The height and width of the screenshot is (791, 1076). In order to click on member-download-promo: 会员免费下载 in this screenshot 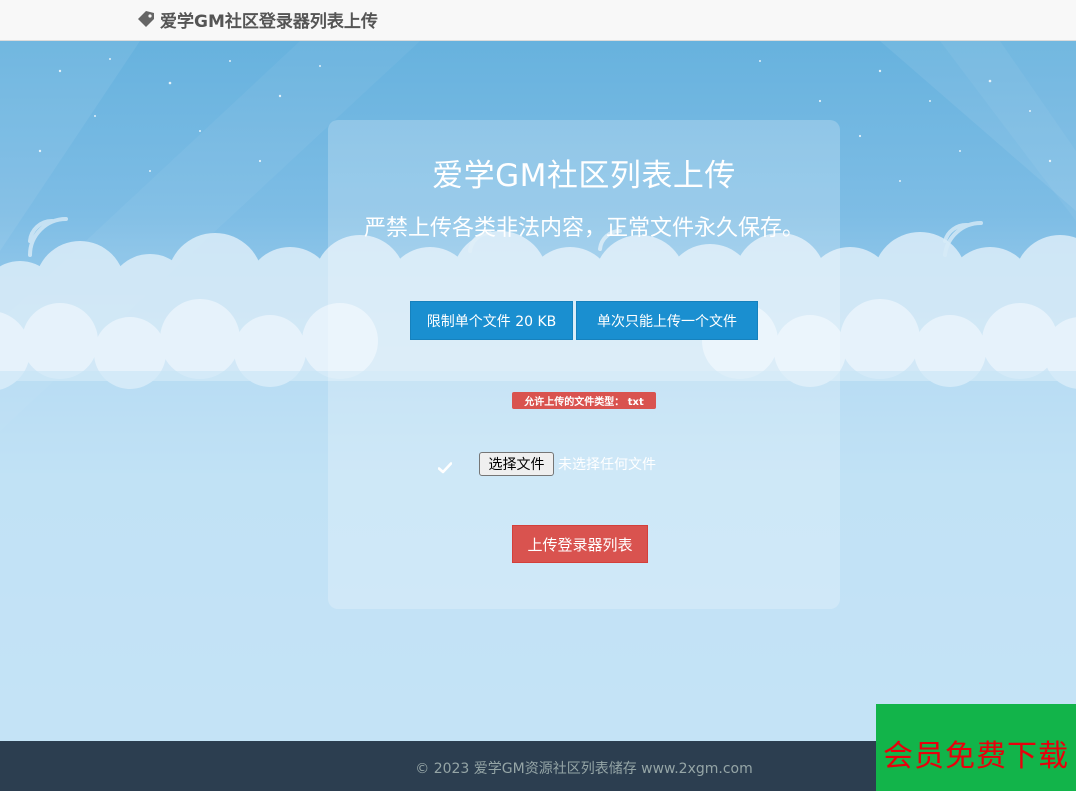, I will do `click(976, 747)`.